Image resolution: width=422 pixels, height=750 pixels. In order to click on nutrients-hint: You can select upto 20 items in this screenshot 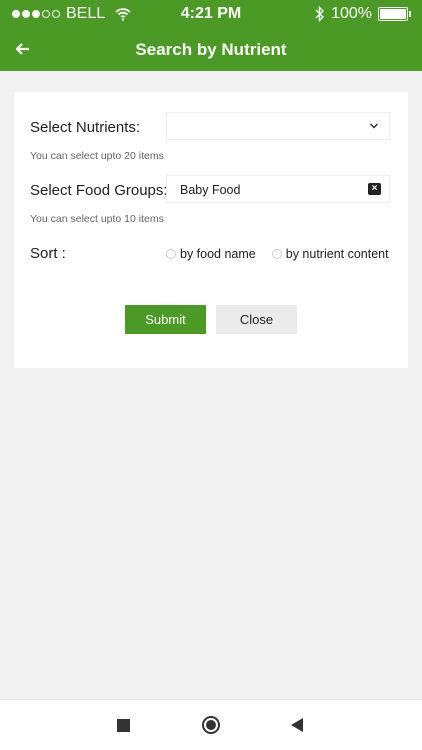, I will do `click(97, 156)`.